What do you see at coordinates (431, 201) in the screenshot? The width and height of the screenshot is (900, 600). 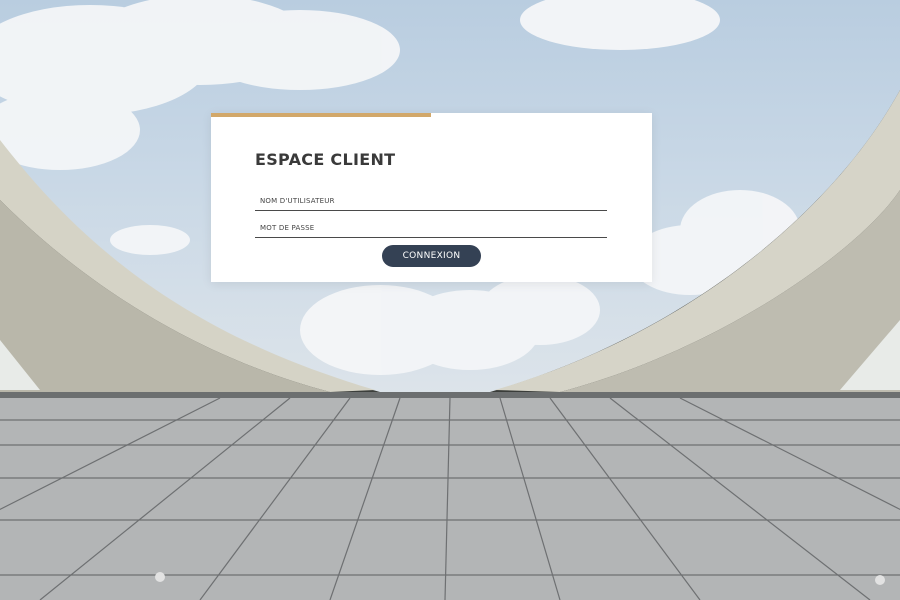 I see `username-input` at bounding box center [431, 201].